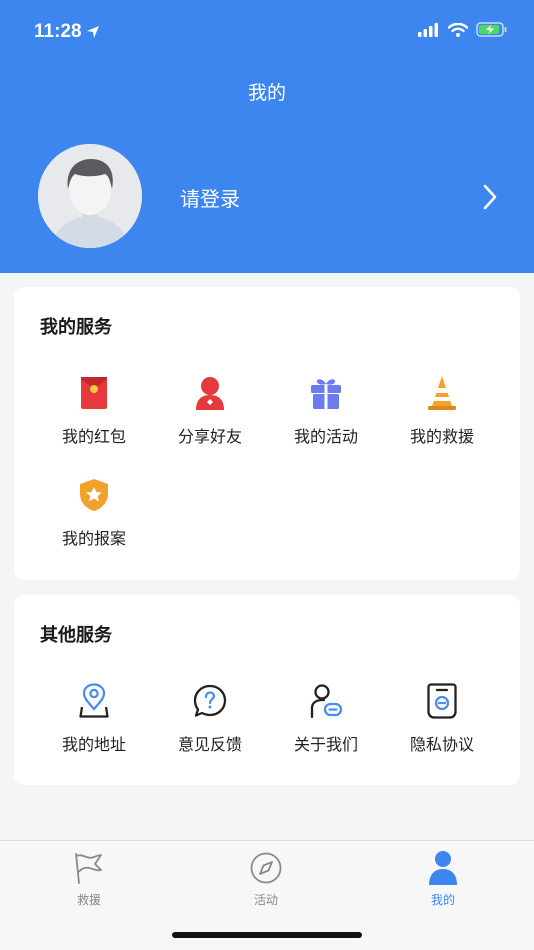 Image resolution: width=534 pixels, height=950 pixels. What do you see at coordinates (326, 701) in the screenshot?
I see `user-card-icon` at bounding box center [326, 701].